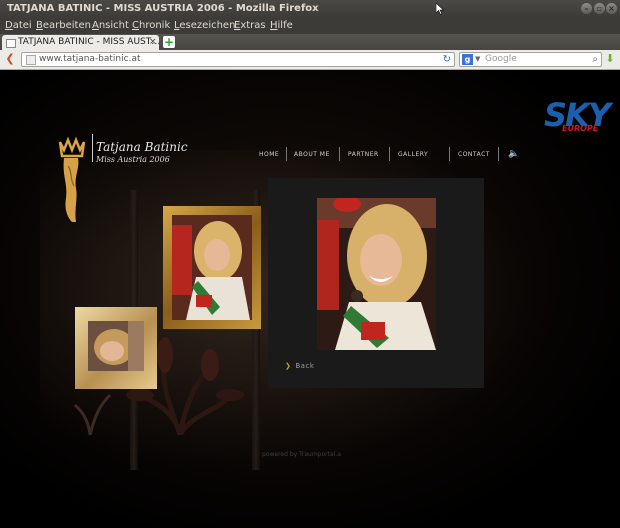 This screenshot has height=528, width=620. What do you see at coordinates (413, 154) in the screenshot?
I see `nav-gallery: GALLERY` at bounding box center [413, 154].